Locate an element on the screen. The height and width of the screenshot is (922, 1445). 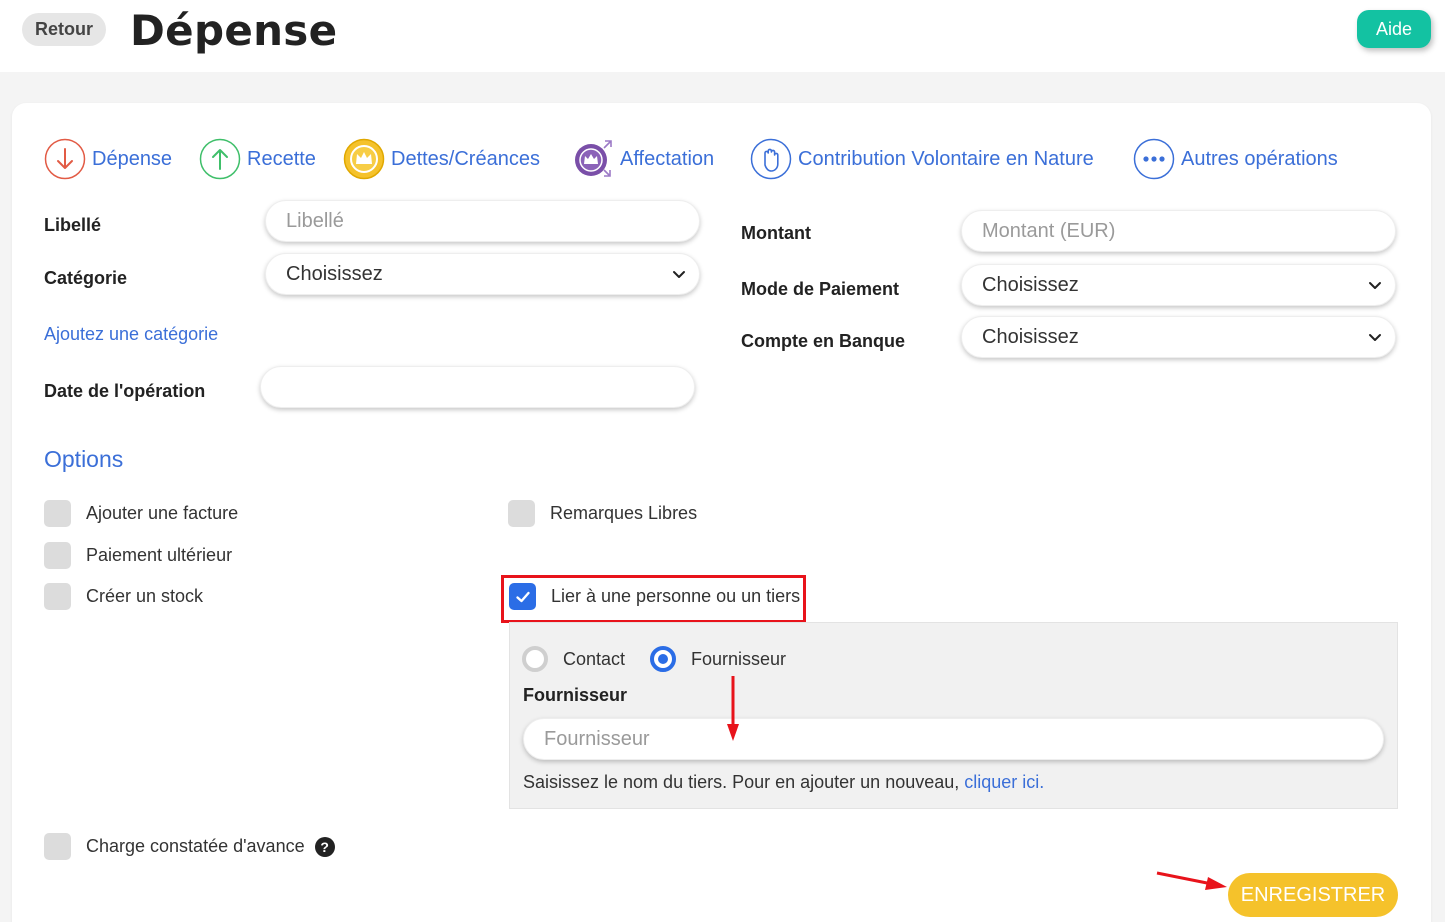
contact-option: Contact is located at coordinates (573, 659).